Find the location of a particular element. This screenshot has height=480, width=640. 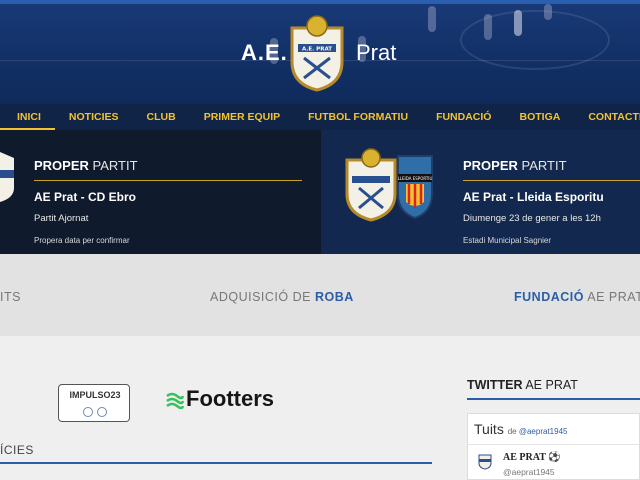

tweets-header: Tuits de @aeprat1945 is located at coordinates (521, 429).